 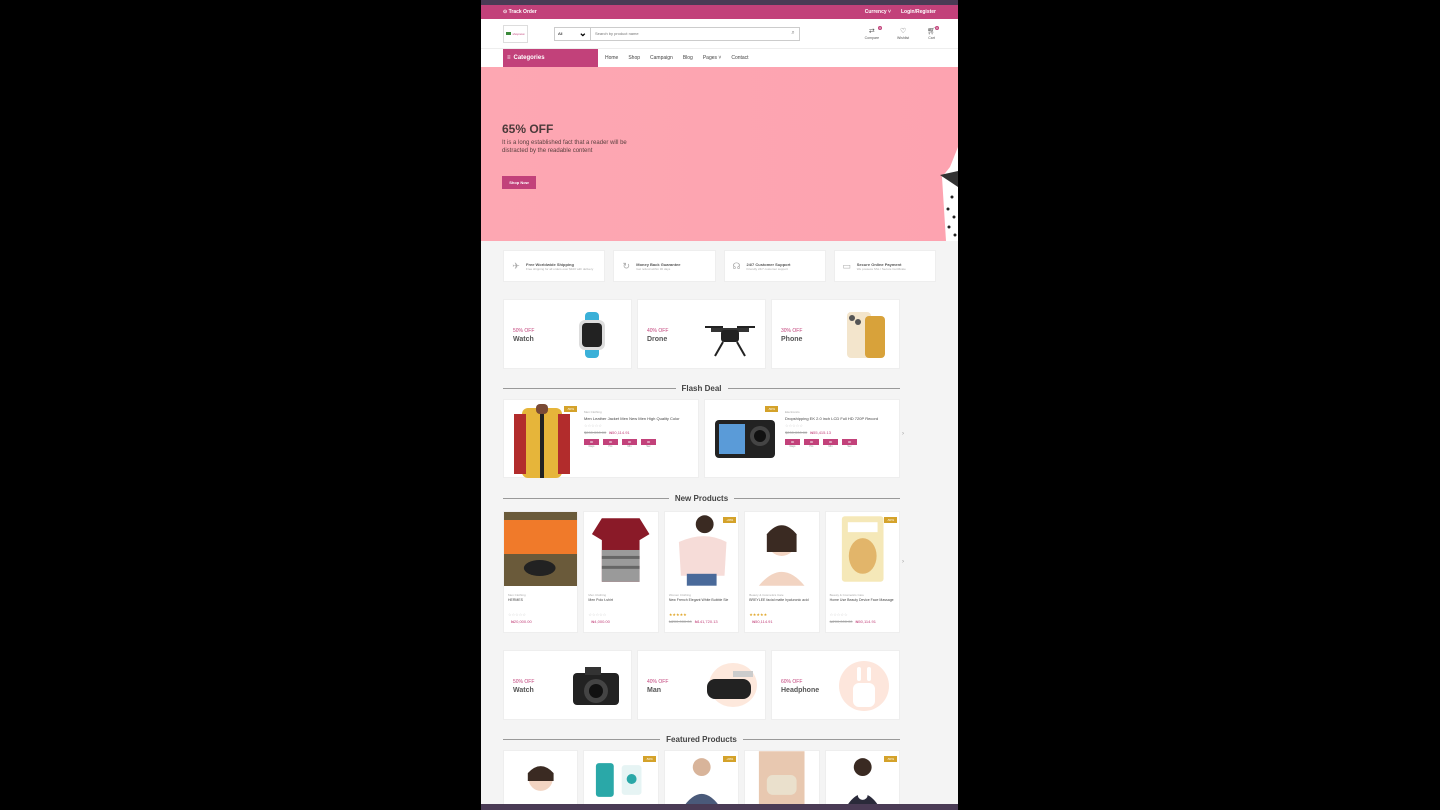 I want to click on search-icon: ⌕, so click(x=793, y=34).